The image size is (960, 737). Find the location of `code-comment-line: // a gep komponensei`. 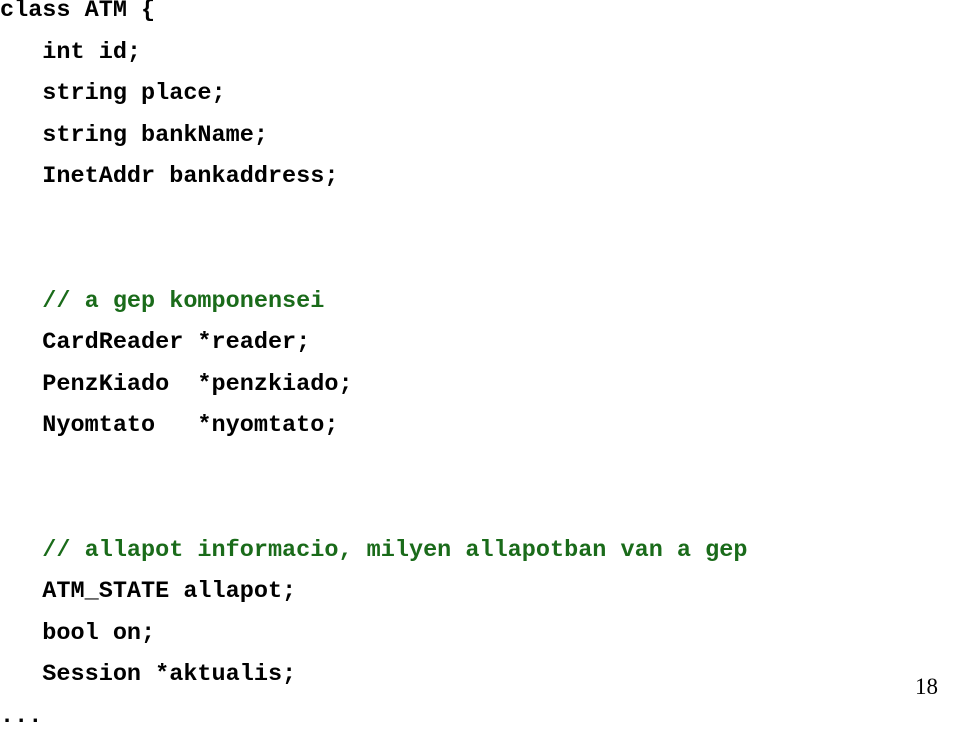

code-comment-line: // a gep komponensei is located at coordinates (480, 302).